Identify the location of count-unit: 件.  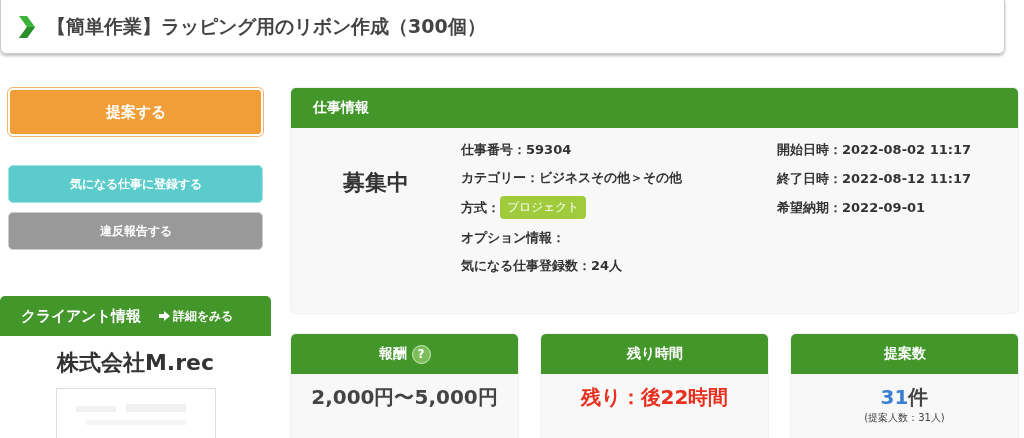
(918, 397).